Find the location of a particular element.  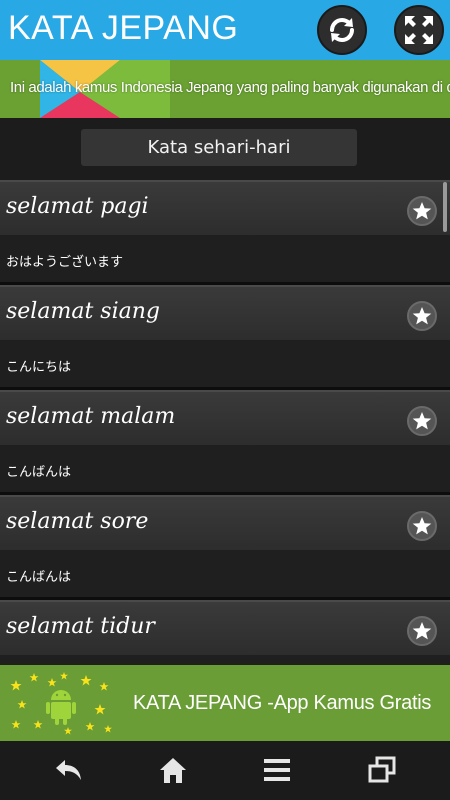

list-item-header: selamat malam is located at coordinates (225, 417).